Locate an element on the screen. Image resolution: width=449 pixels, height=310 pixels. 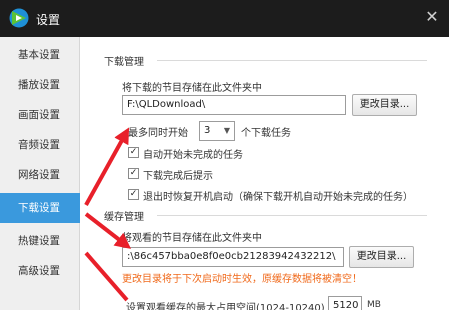
download-complete-checkbox: ✓ is located at coordinates (133, 173).